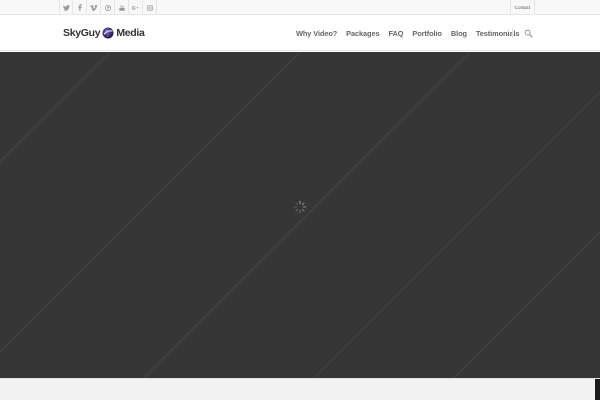 This screenshot has width=600, height=400. Describe the element at coordinates (459, 33) in the screenshot. I see `nav-item-blog: Blog` at that location.